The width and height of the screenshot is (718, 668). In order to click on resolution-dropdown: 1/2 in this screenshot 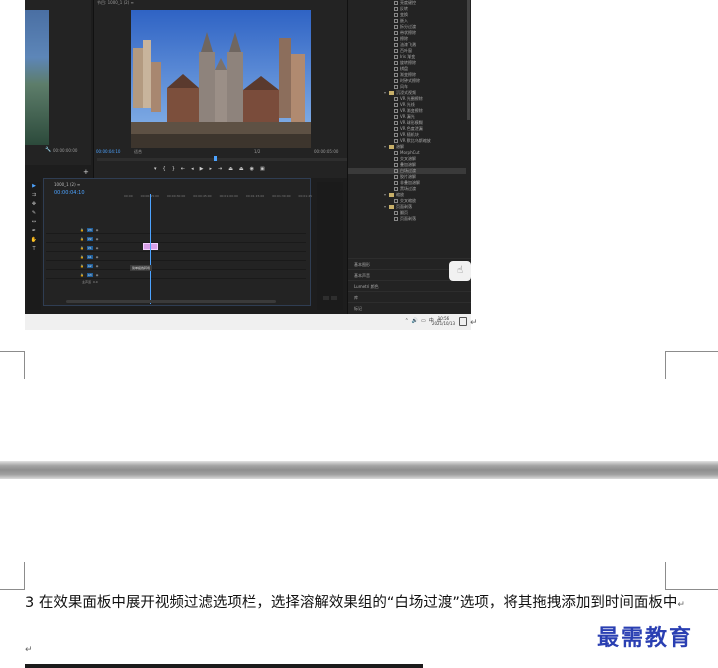, I will do `click(257, 151)`.